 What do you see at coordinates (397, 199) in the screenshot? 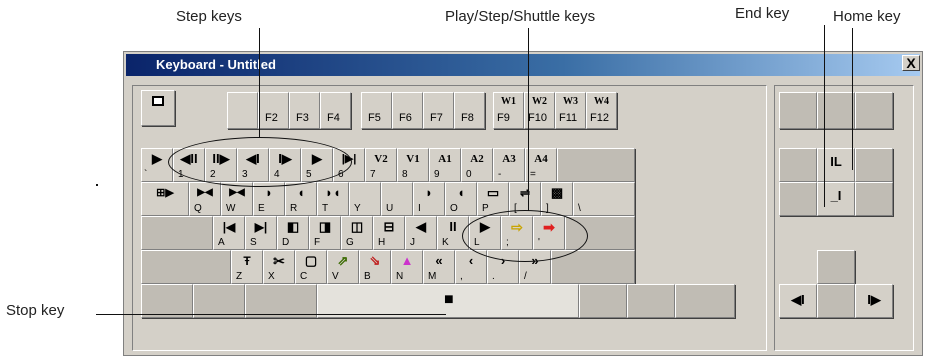
I see `key-u: U` at bounding box center [397, 199].